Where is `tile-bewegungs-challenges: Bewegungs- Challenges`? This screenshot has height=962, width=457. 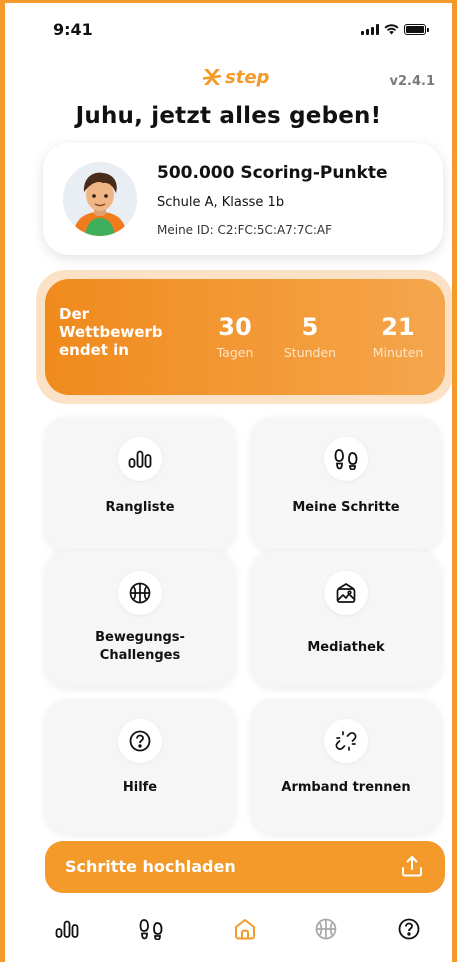 tile-bewegungs-challenges: Bewegungs- Challenges is located at coordinates (140, 619).